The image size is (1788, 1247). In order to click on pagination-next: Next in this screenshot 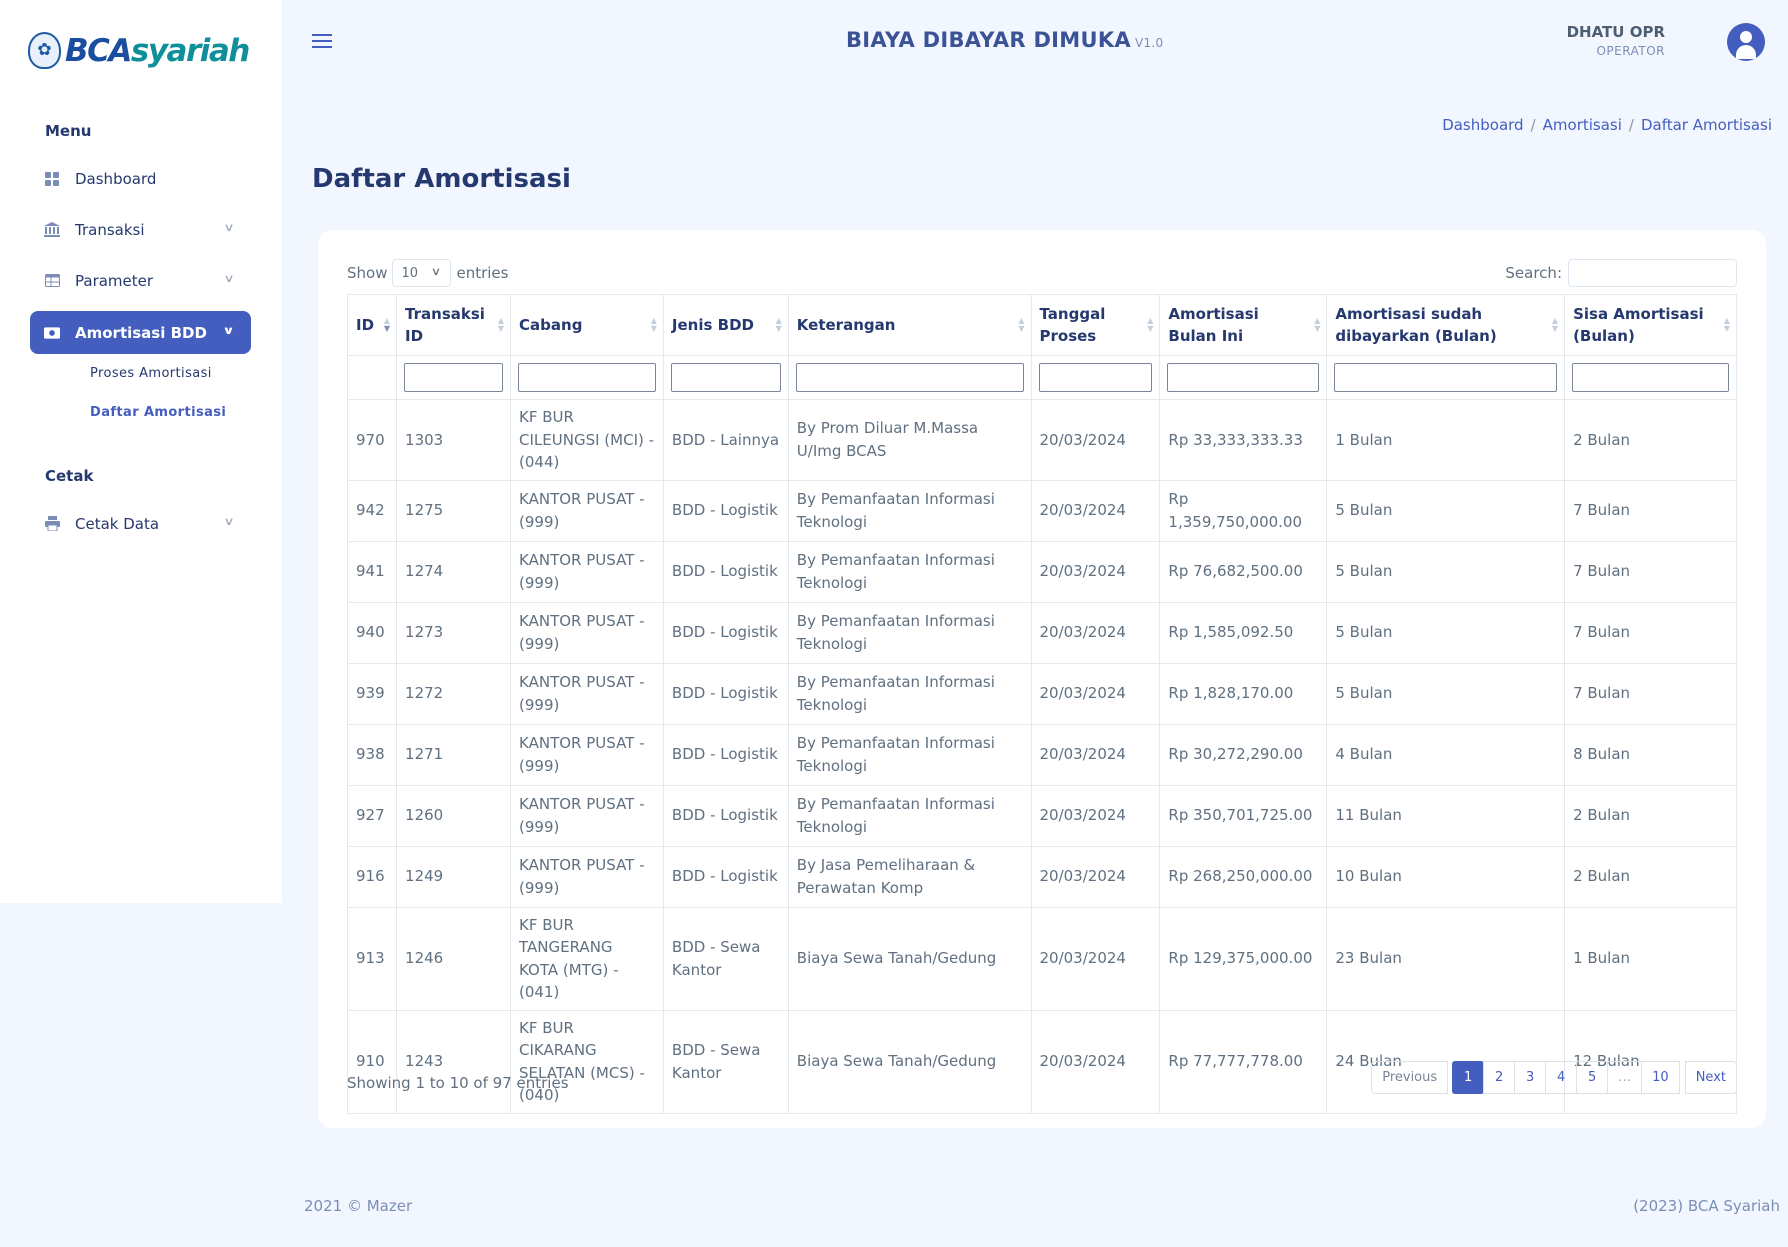, I will do `click(1710, 1077)`.